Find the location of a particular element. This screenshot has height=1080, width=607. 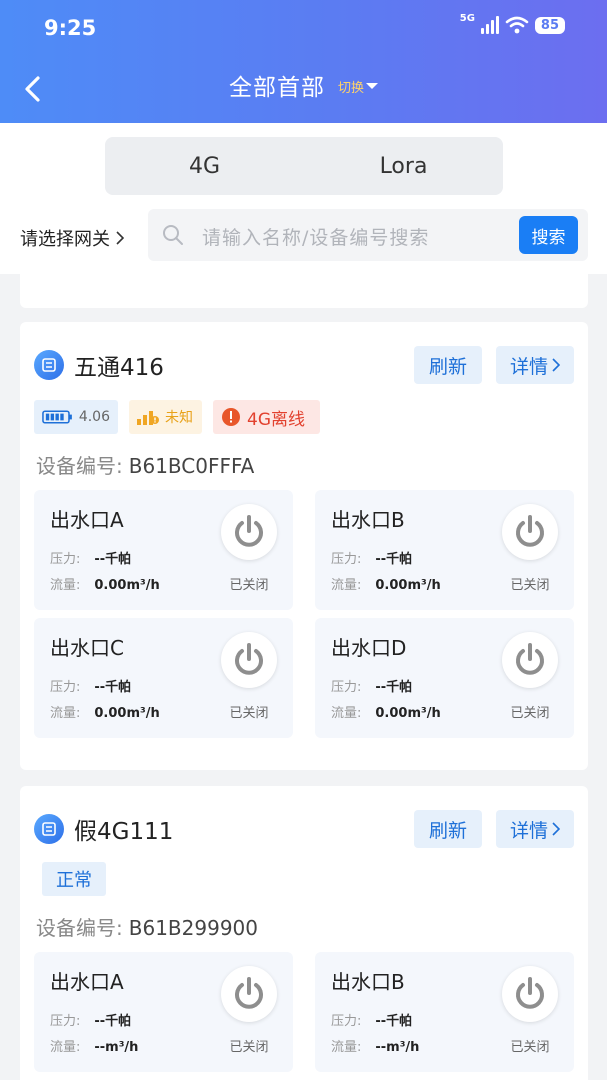

offline-tag: 4G离线 is located at coordinates (266, 417).